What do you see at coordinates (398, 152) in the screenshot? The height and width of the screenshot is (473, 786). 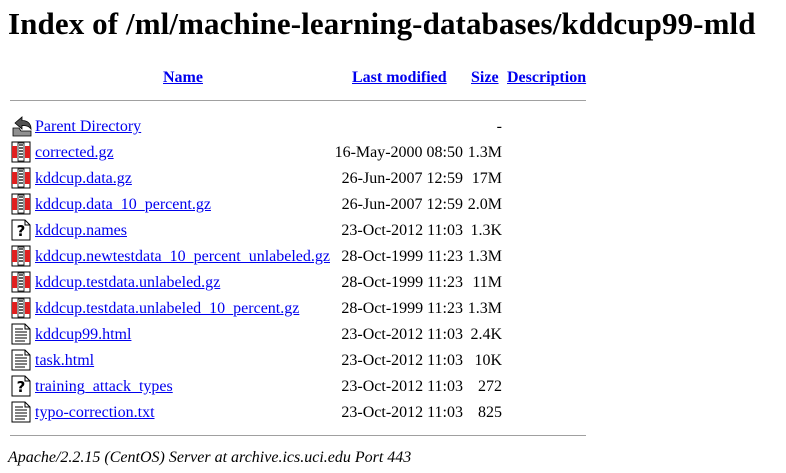 I see `last-modified-date: 16-May-2000 08:50` at bounding box center [398, 152].